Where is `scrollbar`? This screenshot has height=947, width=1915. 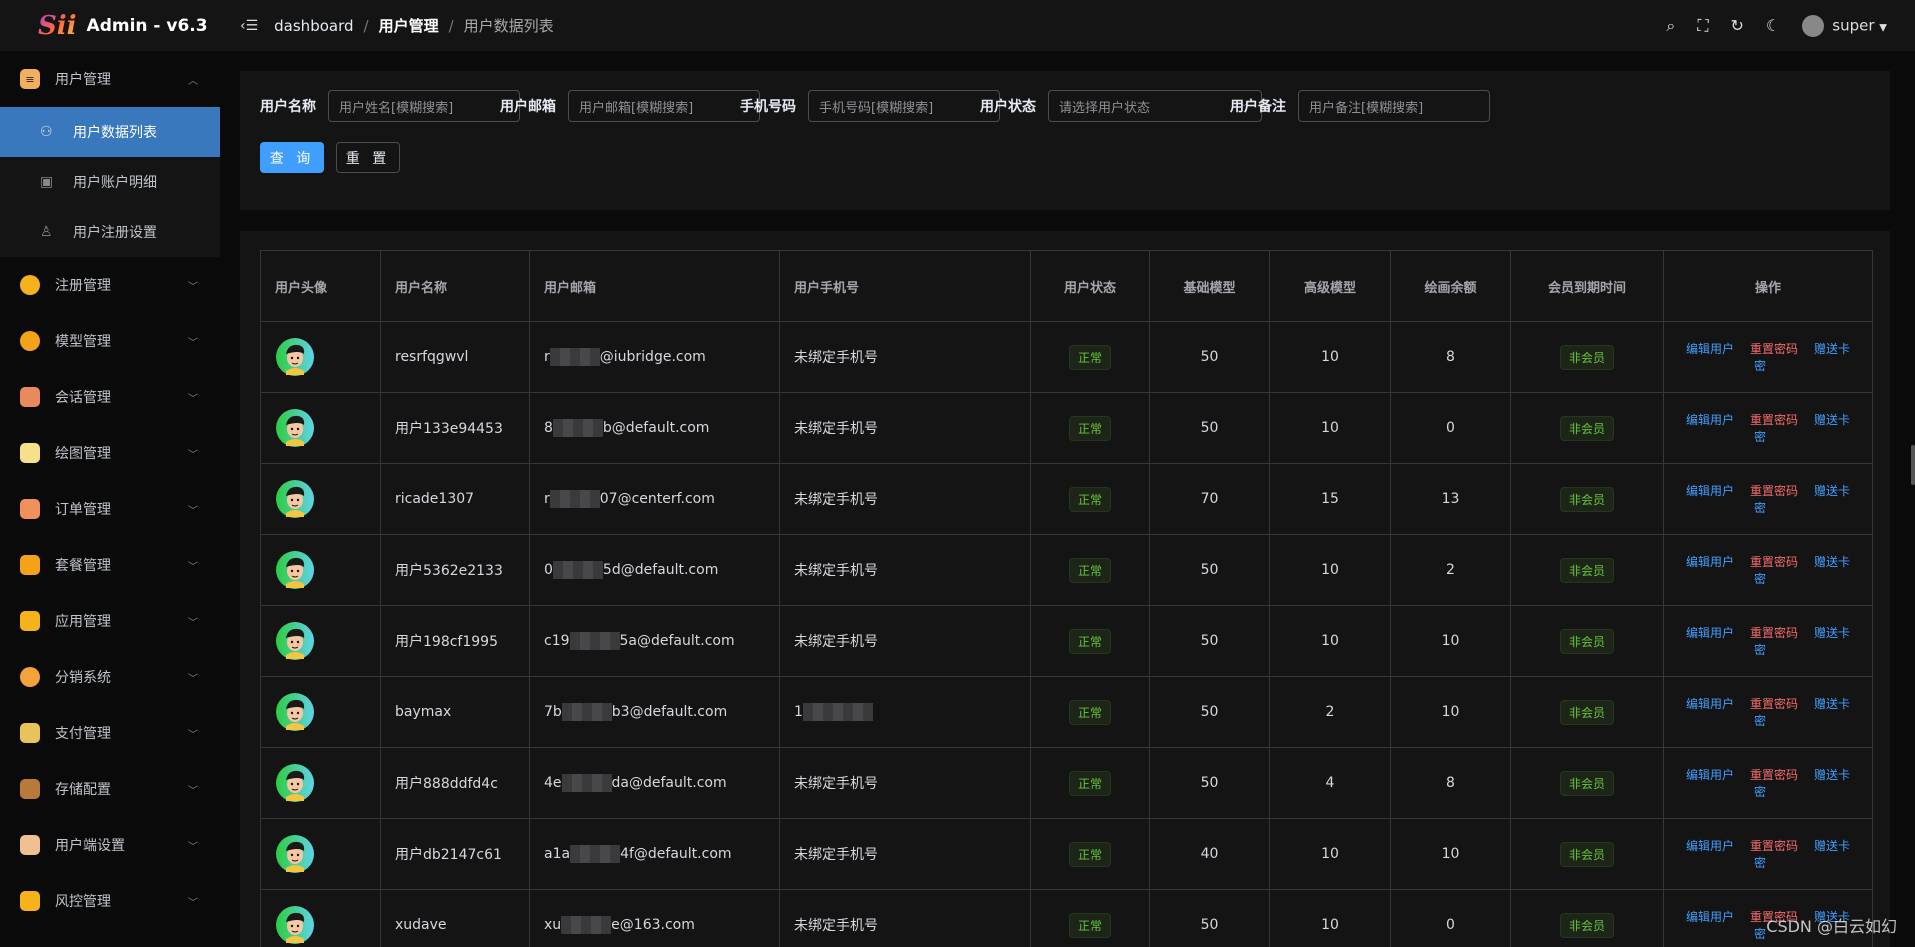 scrollbar is located at coordinates (1913, 465).